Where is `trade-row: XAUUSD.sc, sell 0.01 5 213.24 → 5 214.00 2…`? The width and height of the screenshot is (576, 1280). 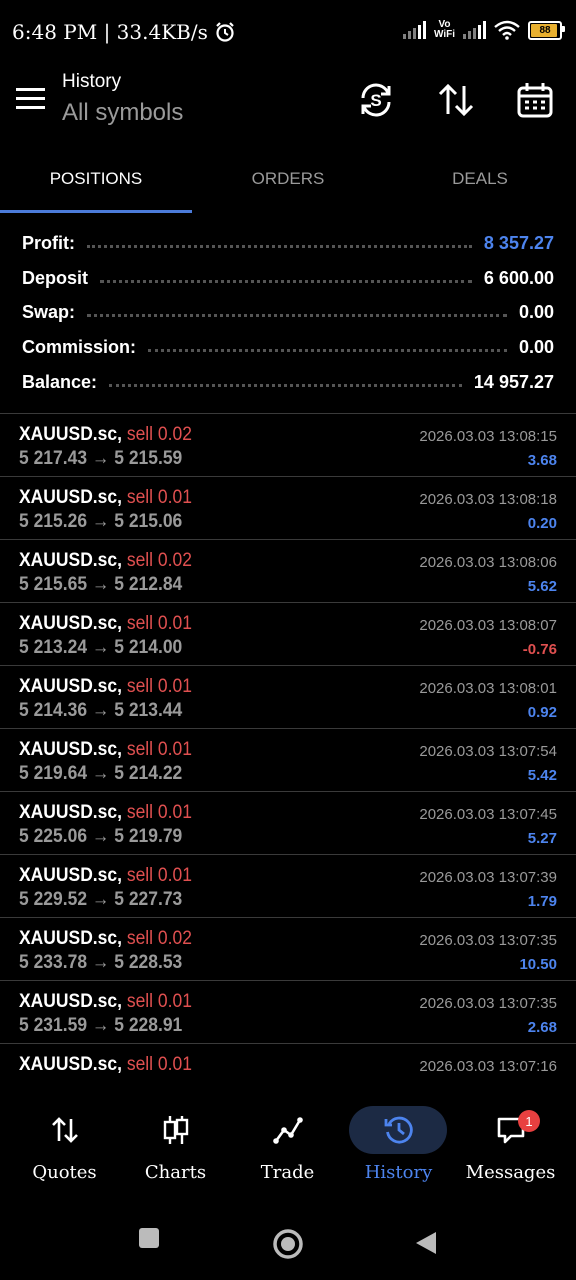
trade-row: XAUUSD.sc, sell 0.01 5 213.24 → 5 214.00 2… is located at coordinates (288, 634).